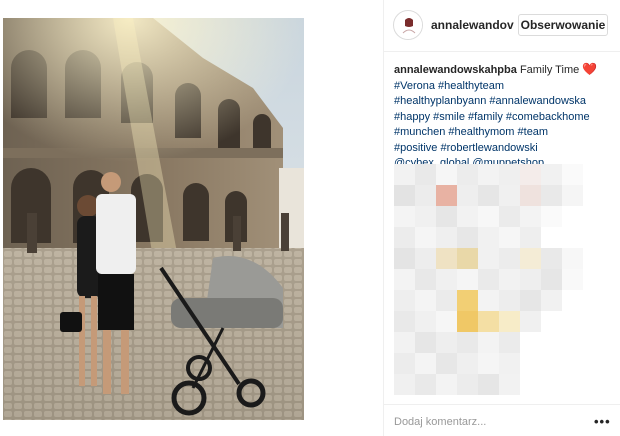 This screenshot has width=620, height=436. I want to click on header-username: annalewandov, so click(472, 25).